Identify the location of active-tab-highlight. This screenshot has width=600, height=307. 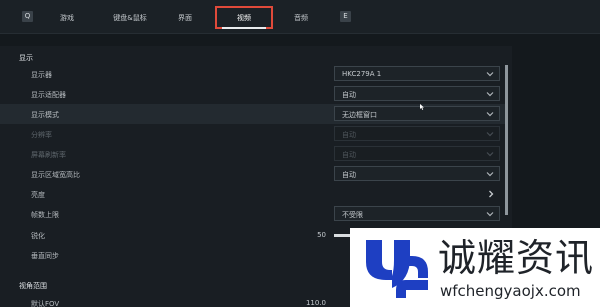
(244, 17).